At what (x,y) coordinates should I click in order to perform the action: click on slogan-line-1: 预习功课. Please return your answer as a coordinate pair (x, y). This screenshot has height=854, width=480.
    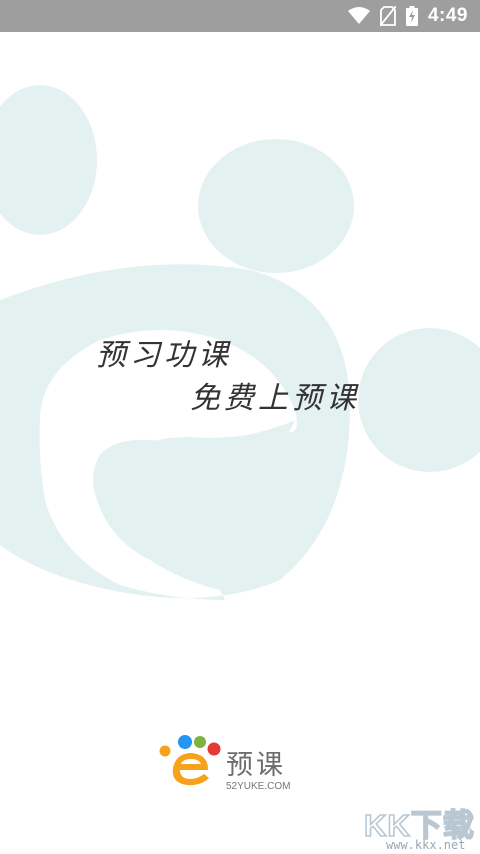
    Looking at the image, I should click on (164, 355).